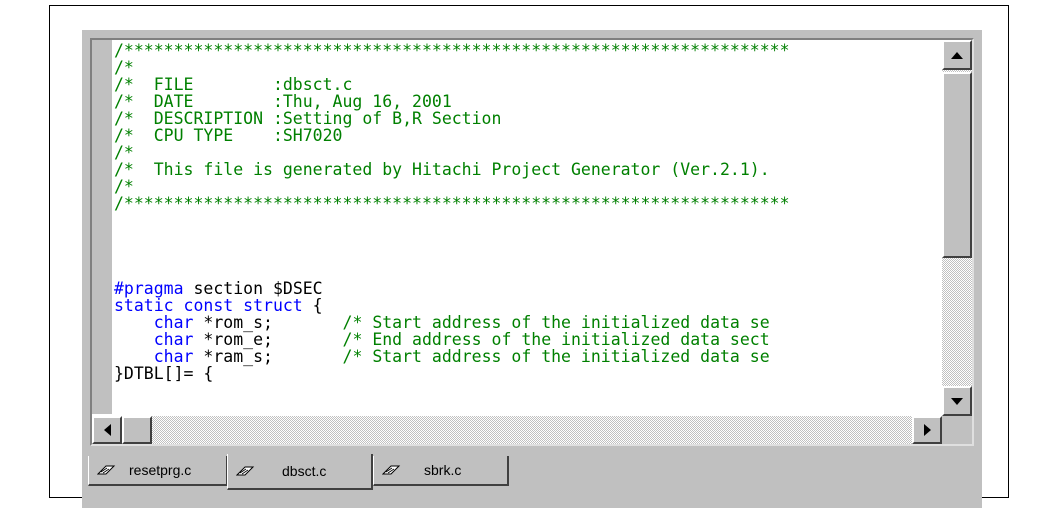 The image size is (1061, 510). I want to click on code-line: /* DESCRIPTION :Setting of B,R Section, so click(527, 118).